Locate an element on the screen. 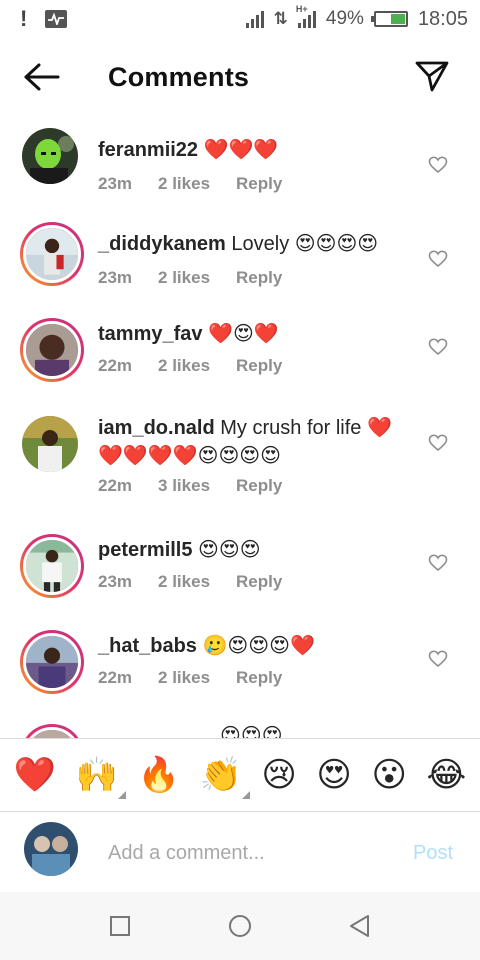 The height and width of the screenshot is (960, 480). emoji-quick-bar: ❤️ 🙌 🔥 👏 😢 😍 😮 😂 is located at coordinates (240, 775).